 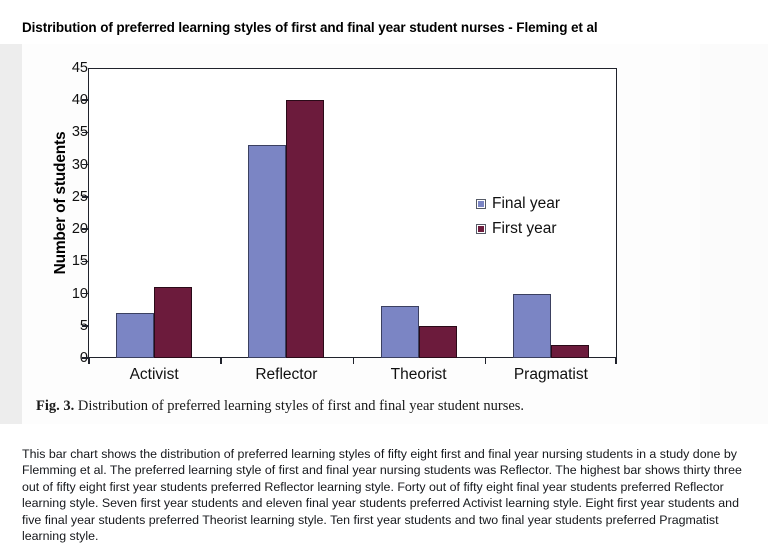 I want to click on bar-pragmatist-first-year, so click(x=569, y=351).